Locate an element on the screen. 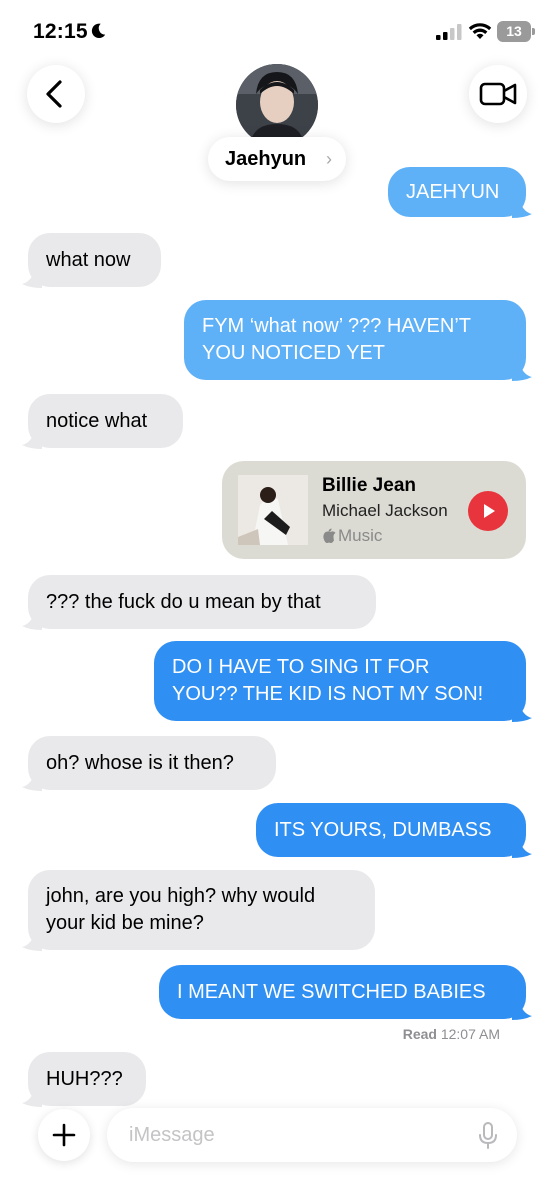 Image resolution: width=554 pixels, height=1200 pixels. music-share-card: Billie Jean Michael Jackson Music is located at coordinates (374, 510).